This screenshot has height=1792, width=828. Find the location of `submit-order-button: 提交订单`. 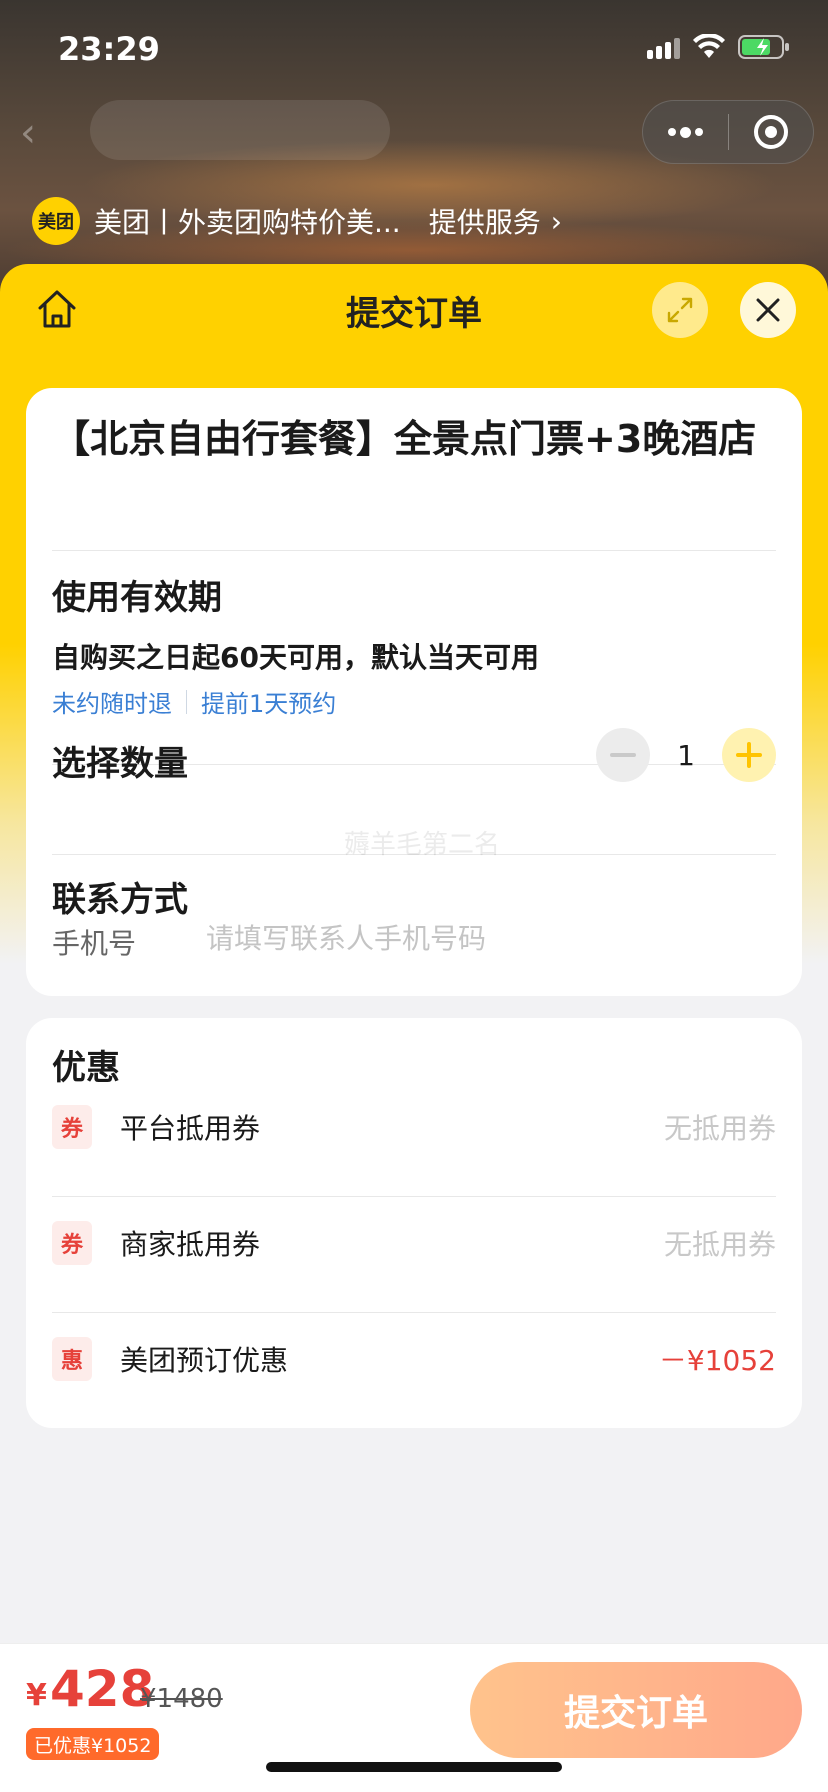

submit-order-button: 提交订单 is located at coordinates (636, 1710).